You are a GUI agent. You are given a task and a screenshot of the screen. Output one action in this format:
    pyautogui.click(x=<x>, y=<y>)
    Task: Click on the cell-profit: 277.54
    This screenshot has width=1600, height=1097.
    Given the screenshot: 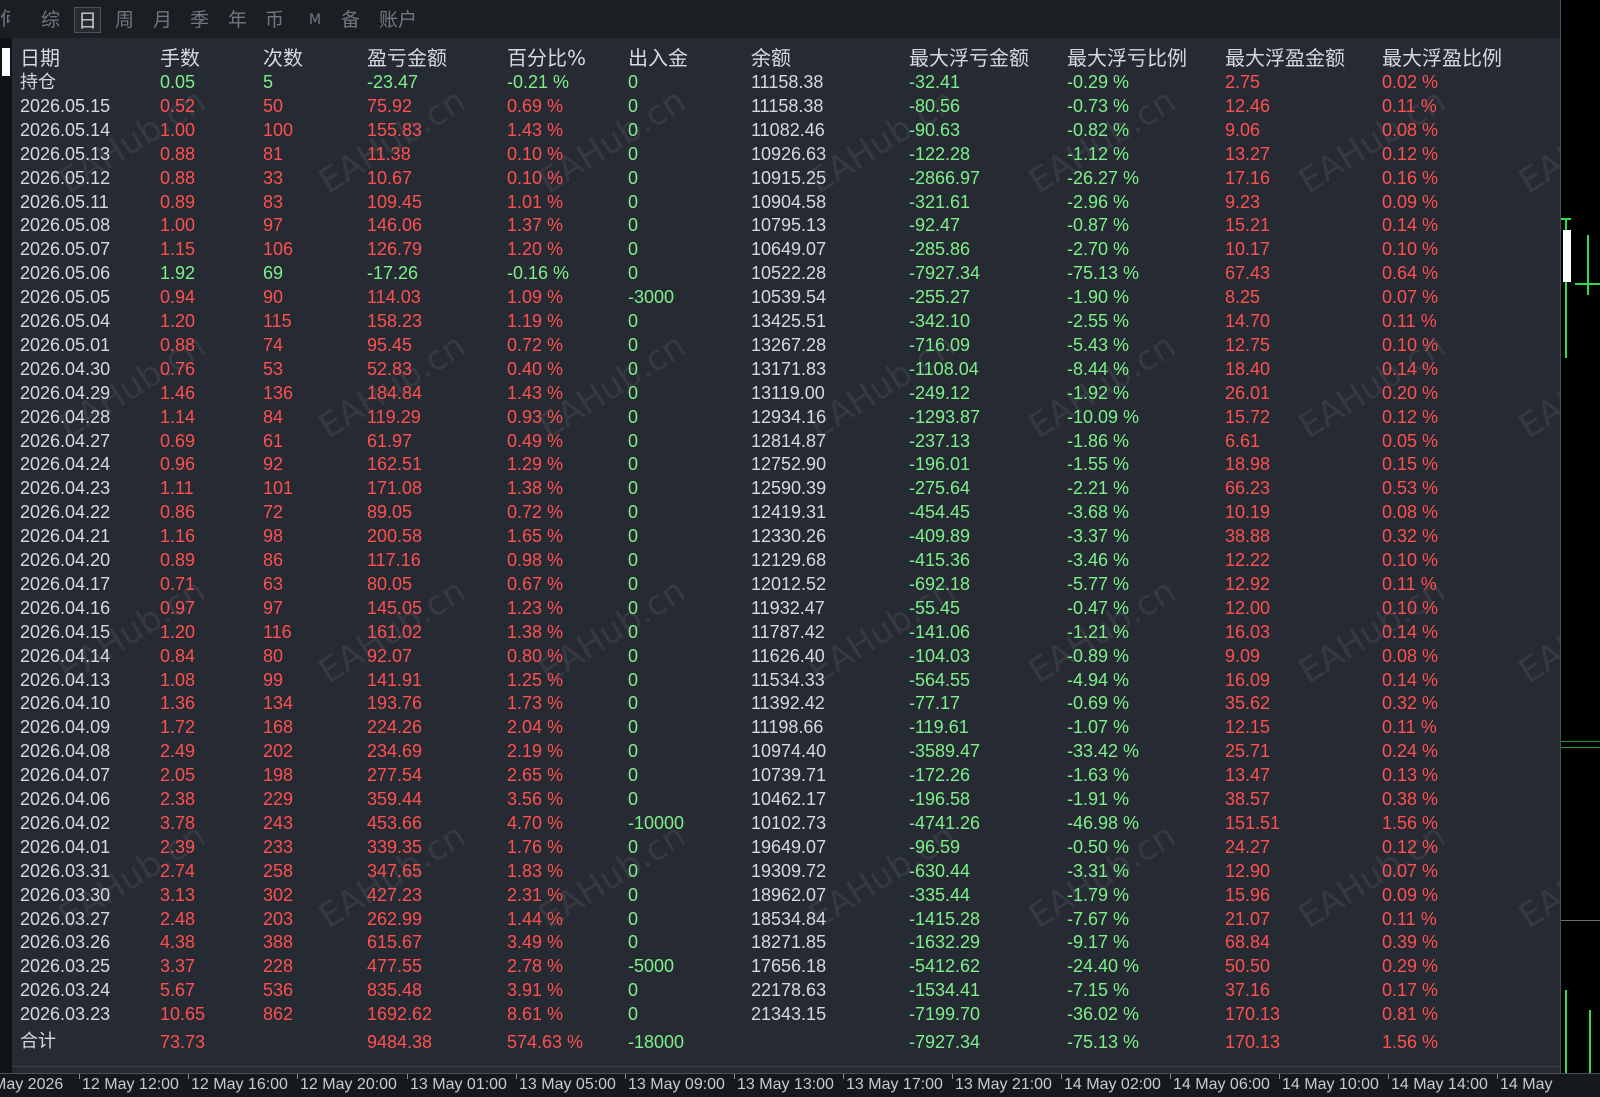 What is the action you would take?
    pyautogui.click(x=395, y=775)
    